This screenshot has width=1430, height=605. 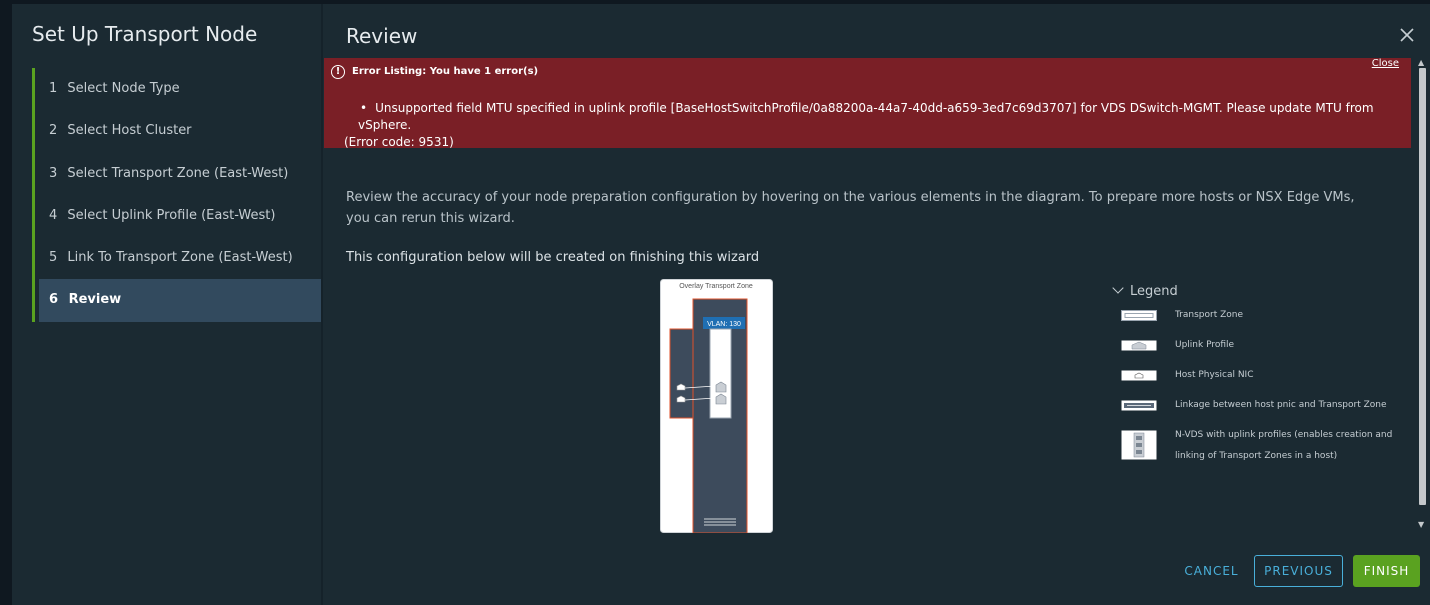 I want to click on step-select-node-type: 1 Select Node Type, so click(x=178, y=89).